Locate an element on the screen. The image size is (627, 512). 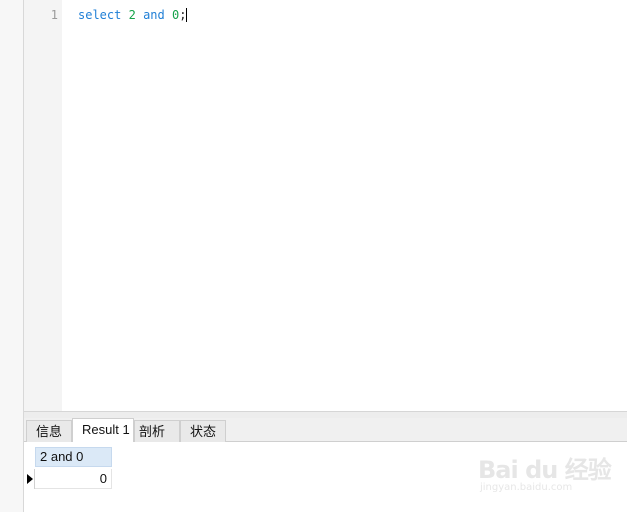
number-literal: 2 is located at coordinates (132, 15).